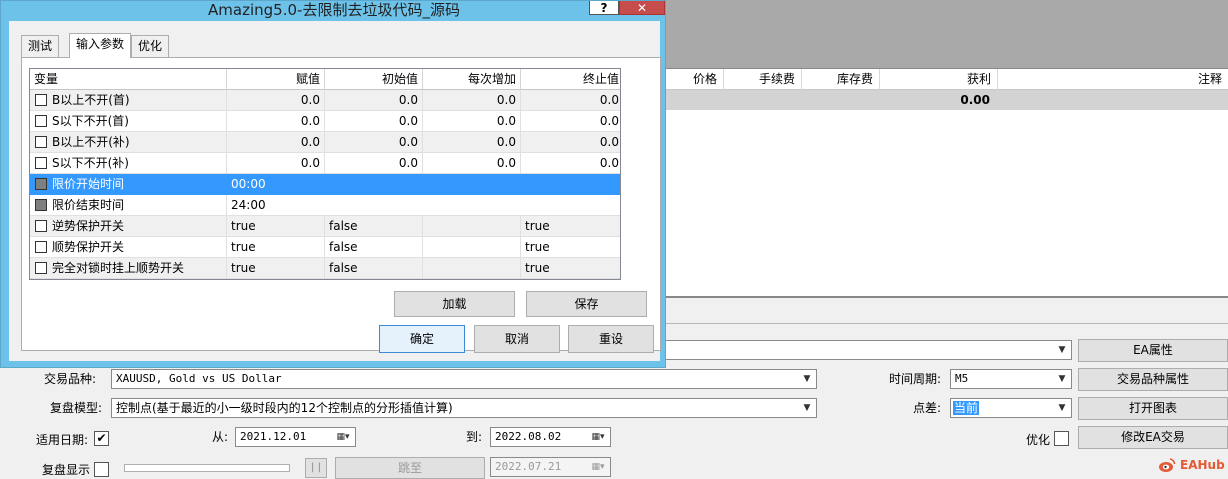  Describe the element at coordinates (464, 408) in the screenshot. I see `model-select: 控制点(基于最近的小一级时段内的12个控制点的分形插值计算) ▼` at that location.